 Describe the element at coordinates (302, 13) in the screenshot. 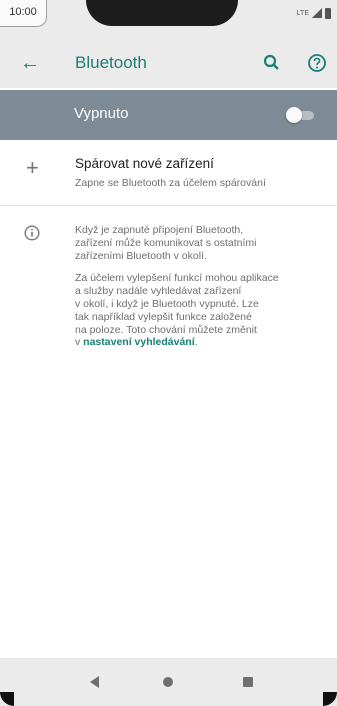

I see `network-type: LTE` at that location.